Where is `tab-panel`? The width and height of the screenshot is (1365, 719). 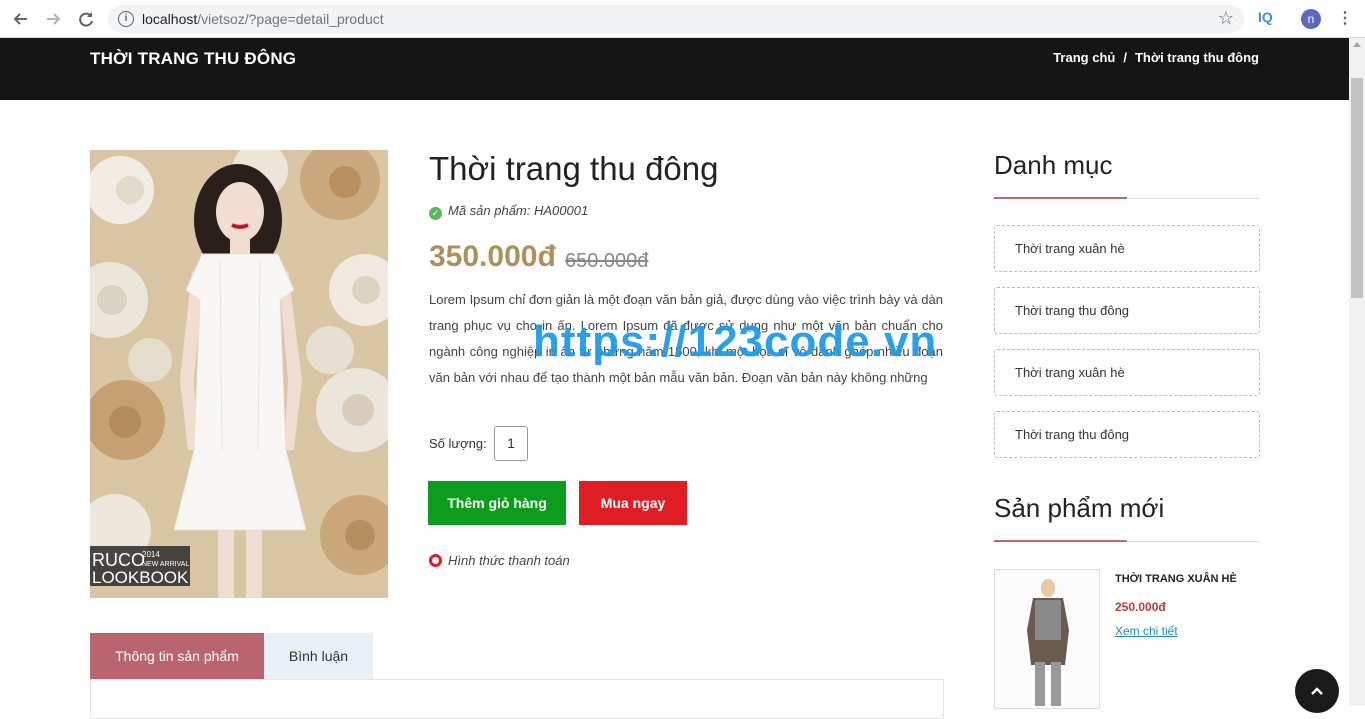
tab-panel is located at coordinates (517, 699).